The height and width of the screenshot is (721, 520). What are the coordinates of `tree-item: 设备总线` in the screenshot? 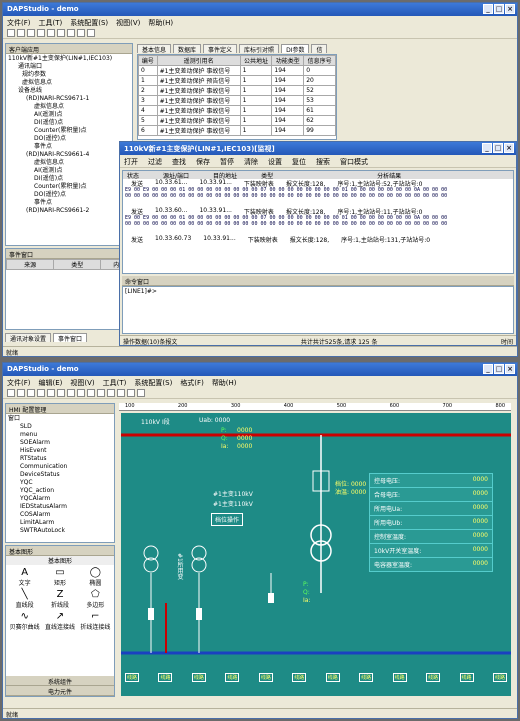 It's located at (69, 91).